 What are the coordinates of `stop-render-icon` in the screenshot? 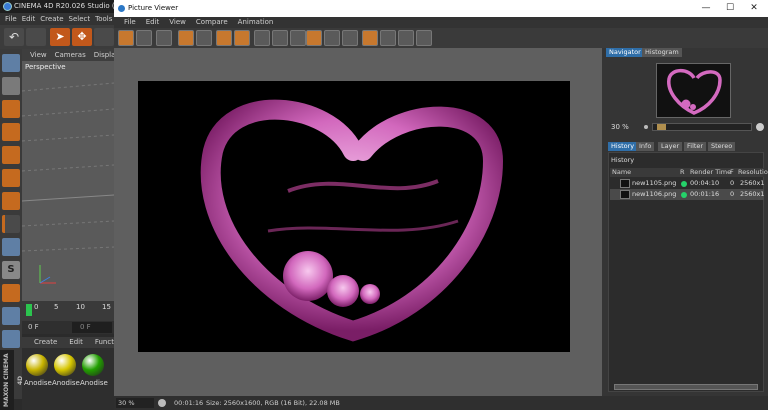 It's located at (204, 38).